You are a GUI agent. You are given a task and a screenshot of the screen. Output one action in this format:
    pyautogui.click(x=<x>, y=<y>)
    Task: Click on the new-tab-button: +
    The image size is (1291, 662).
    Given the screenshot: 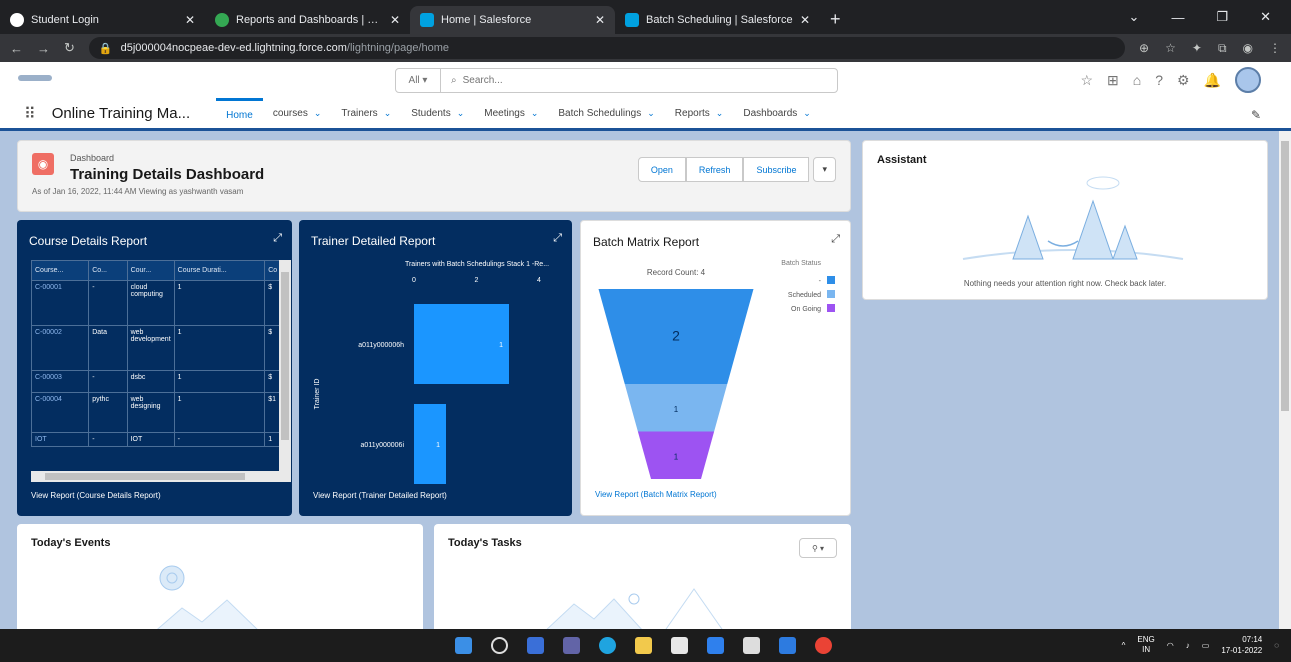 What is the action you would take?
    pyautogui.click(x=835, y=21)
    